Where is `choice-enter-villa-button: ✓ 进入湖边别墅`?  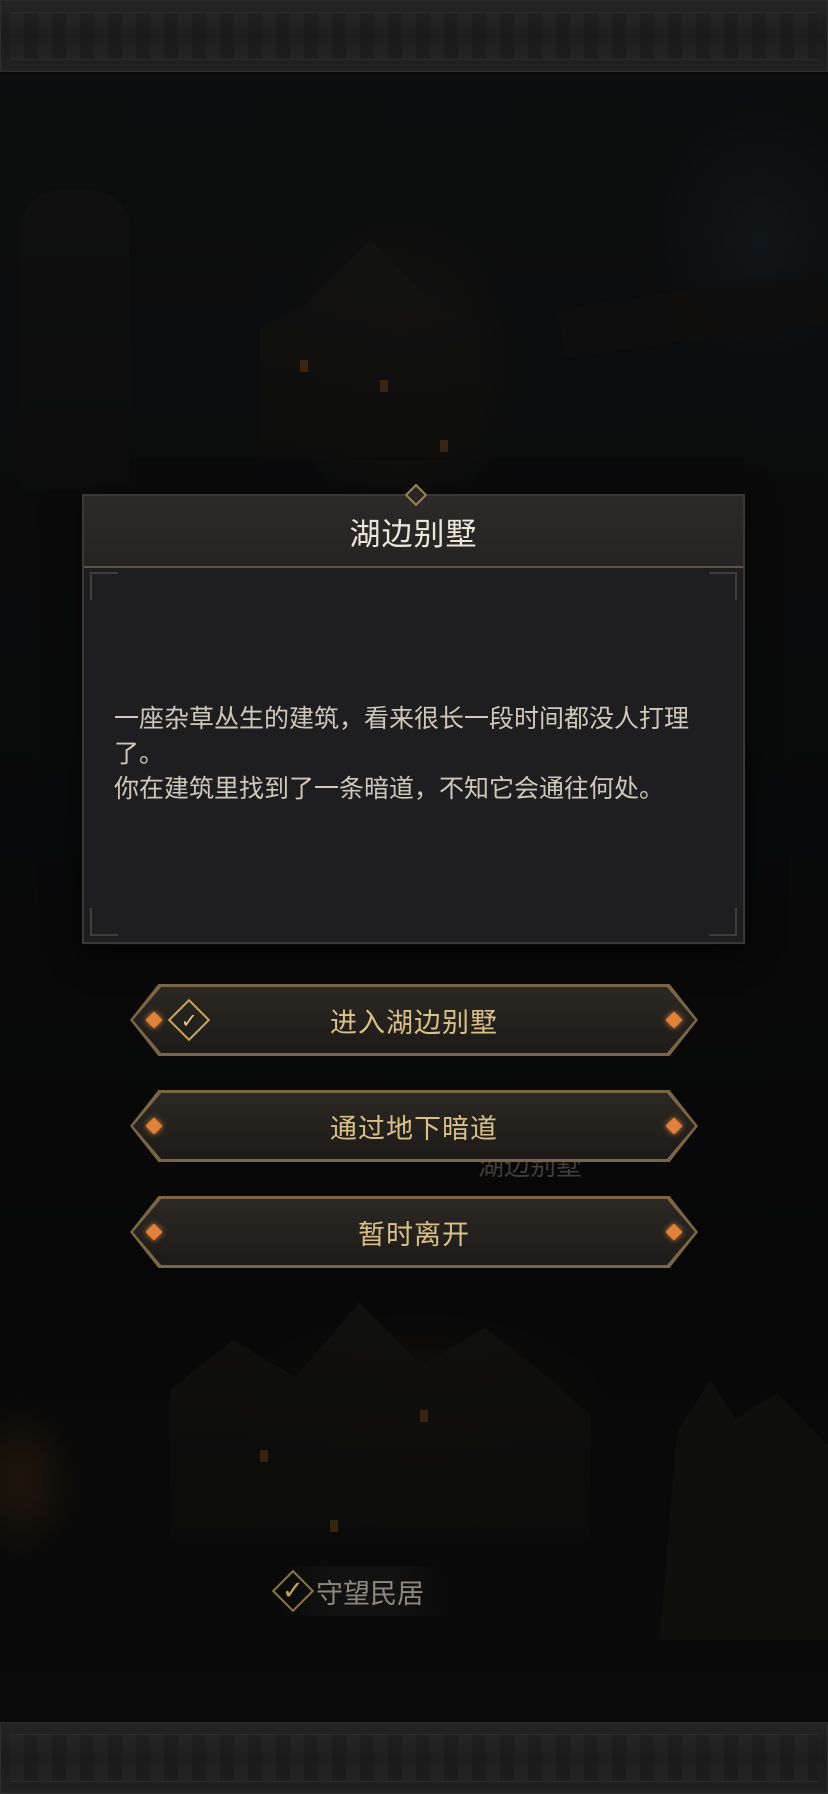 choice-enter-villa-button: ✓ 进入湖边别墅 is located at coordinates (414, 1020).